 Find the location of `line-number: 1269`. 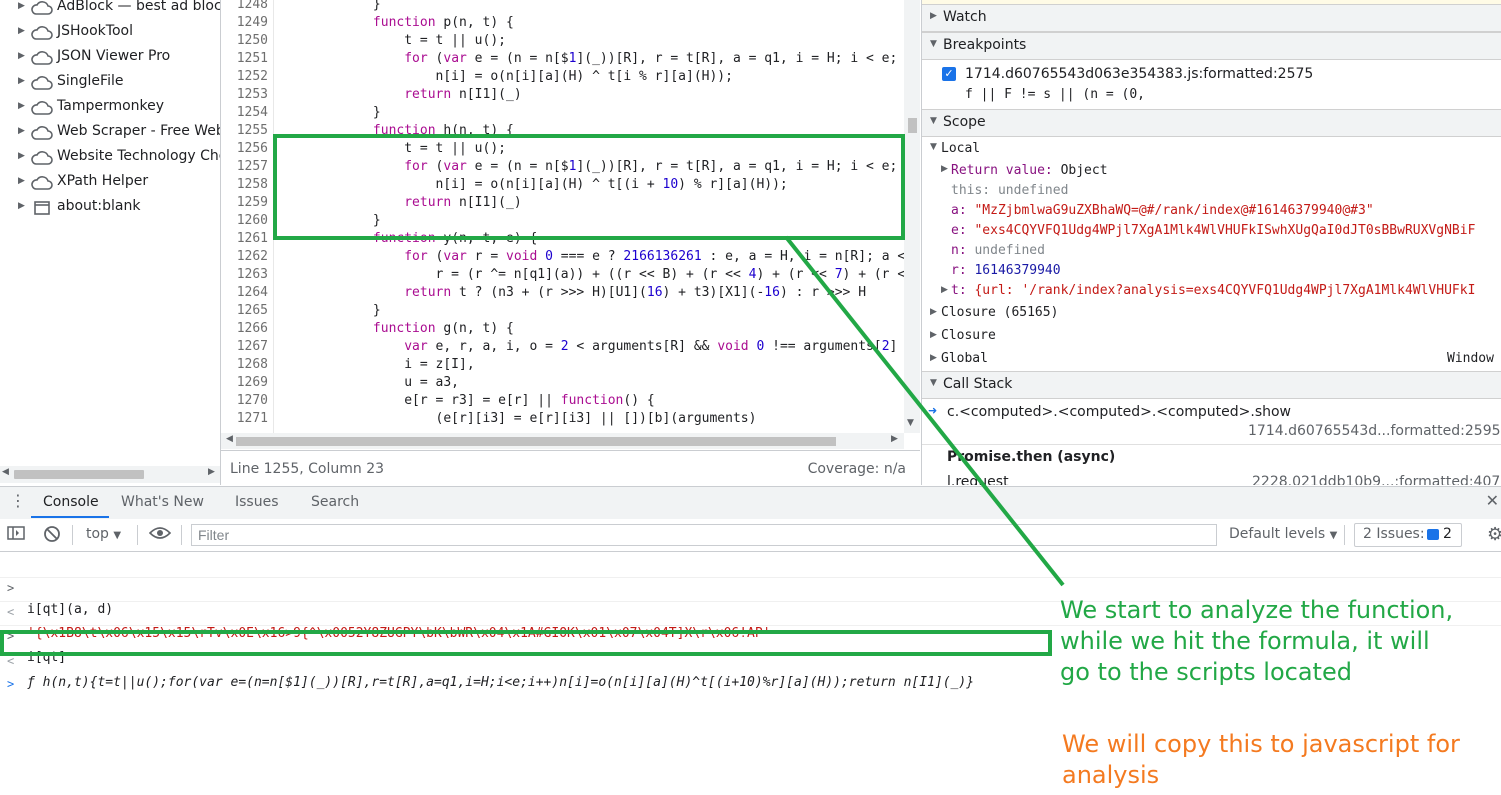

line-number: 1269 is located at coordinates (244, 383).